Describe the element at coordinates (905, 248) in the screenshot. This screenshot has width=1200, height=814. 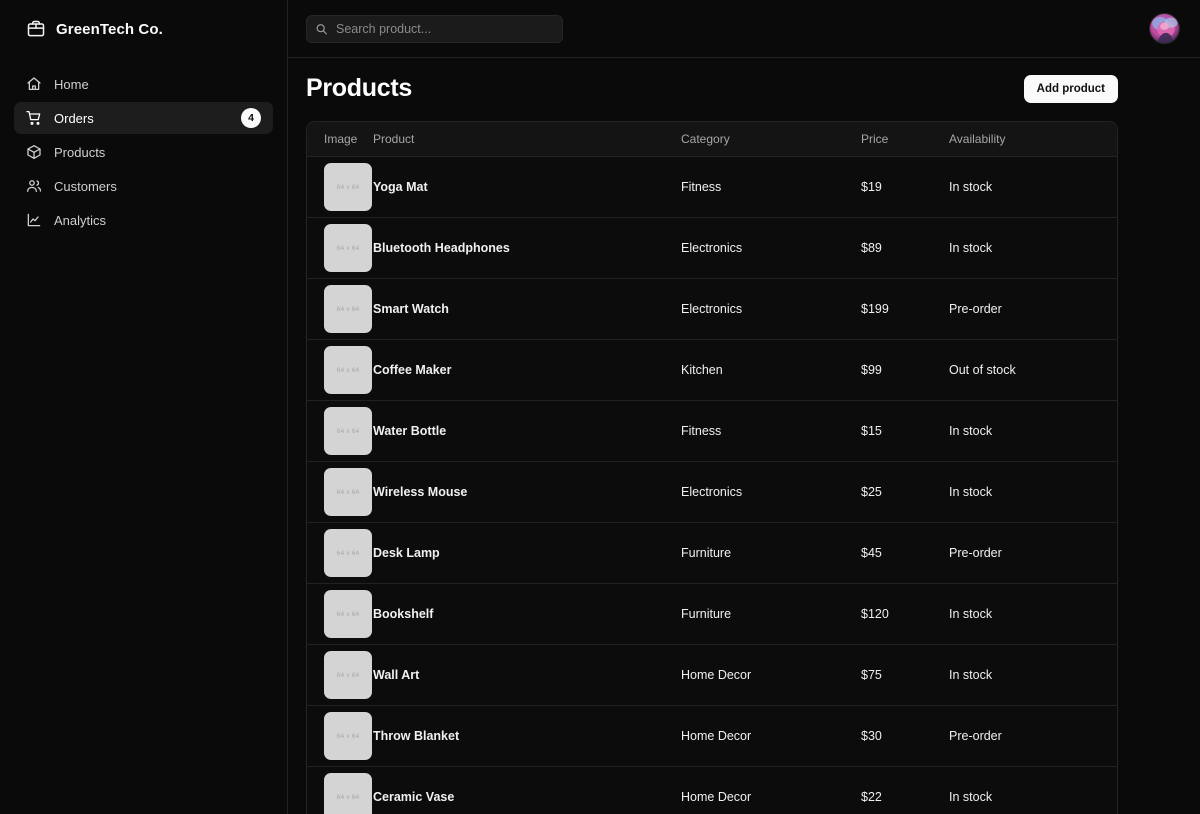
I see `cell-price: $89` at that location.